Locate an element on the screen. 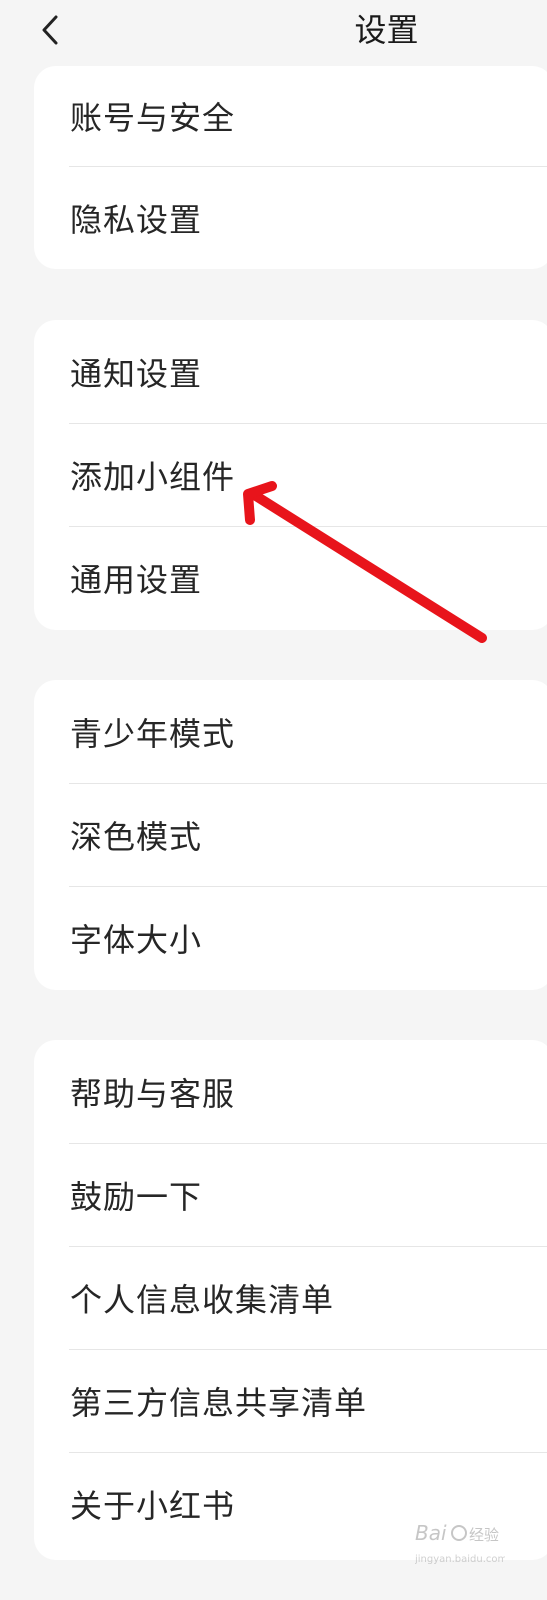 This screenshot has height=1600, width=547. settings-item-privacy: 隐私设置 is located at coordinates (290, 217).